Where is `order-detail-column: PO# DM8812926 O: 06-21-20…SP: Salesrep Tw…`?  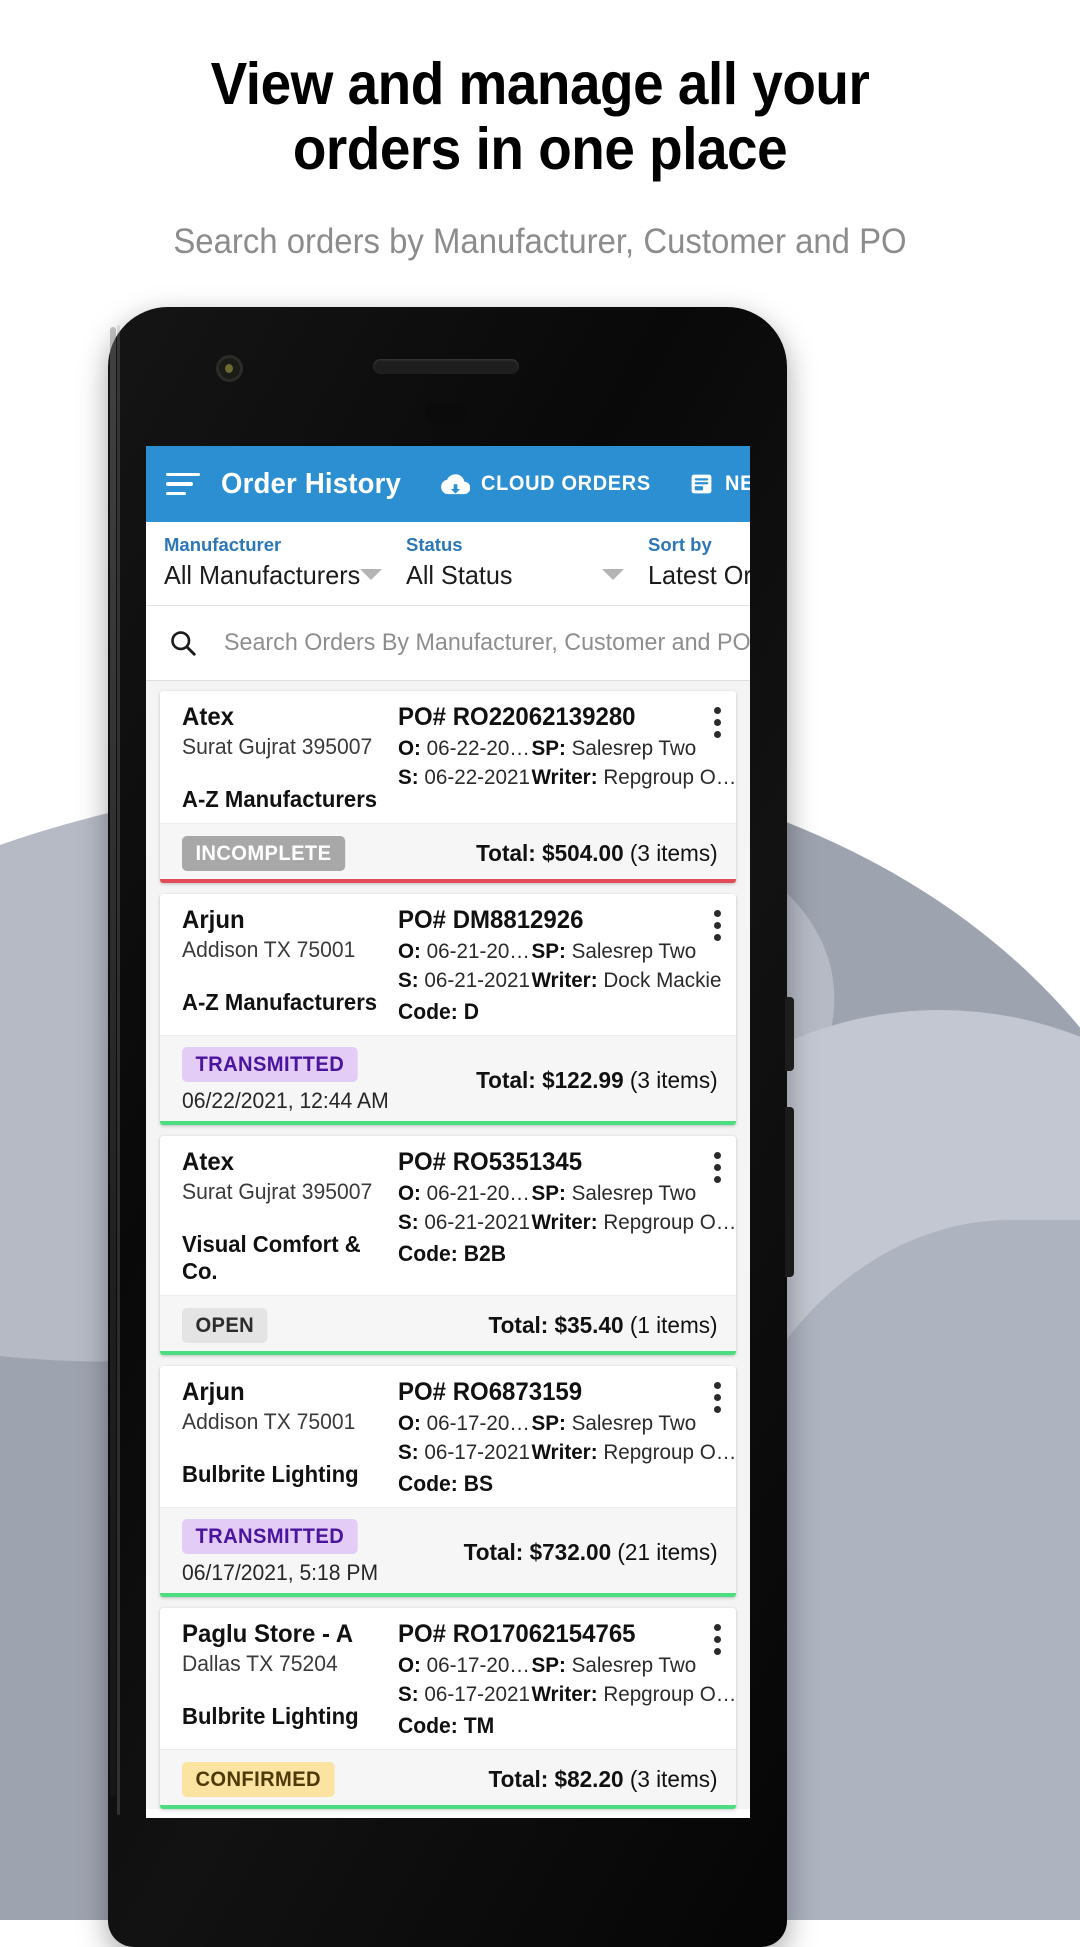 order-detail-column: PO# DM8812926 O: 06-21-20…SP: Salesrep Tw… is located at coordinates (567, 965).